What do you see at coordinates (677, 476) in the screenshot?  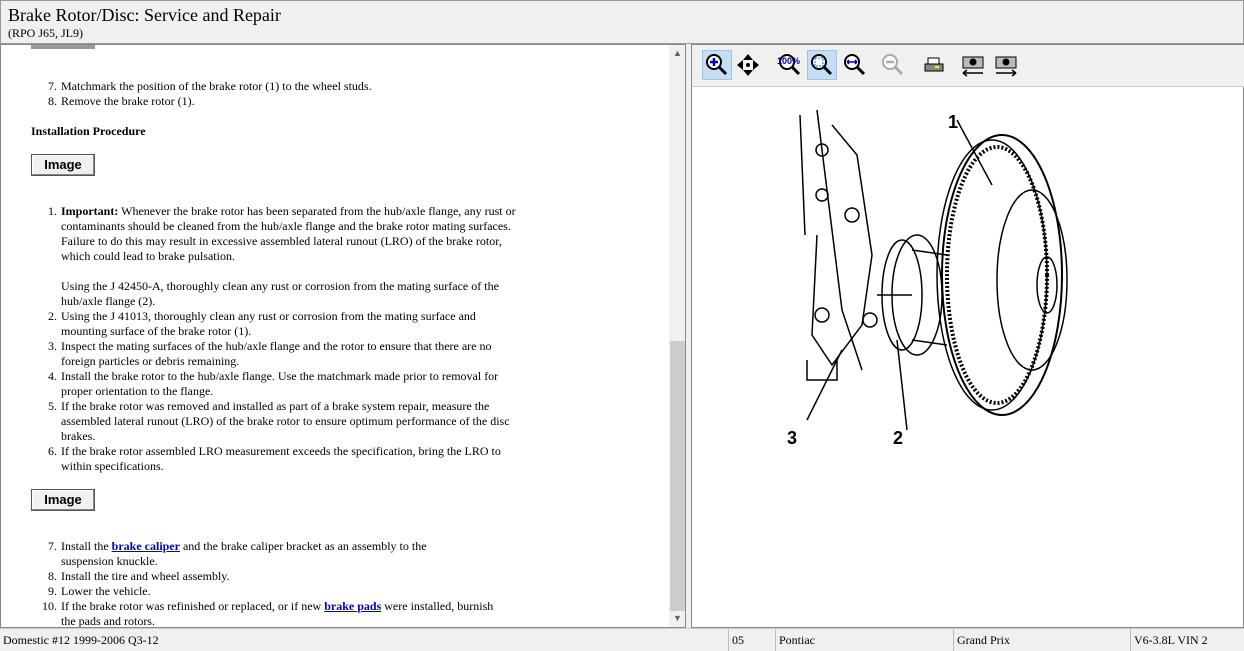 I see `scroll-thumb` at bounding box center [677, 476].